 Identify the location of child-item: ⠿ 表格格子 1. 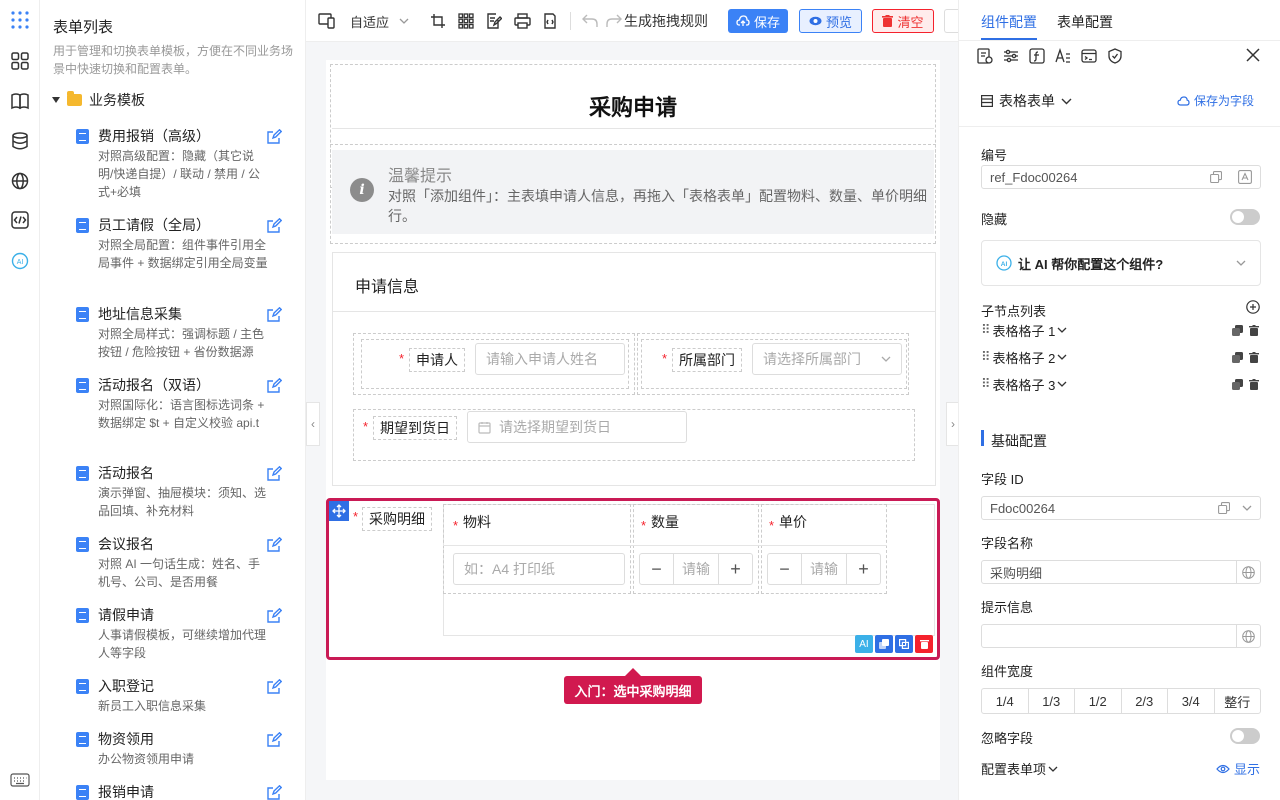
(1121, 330).